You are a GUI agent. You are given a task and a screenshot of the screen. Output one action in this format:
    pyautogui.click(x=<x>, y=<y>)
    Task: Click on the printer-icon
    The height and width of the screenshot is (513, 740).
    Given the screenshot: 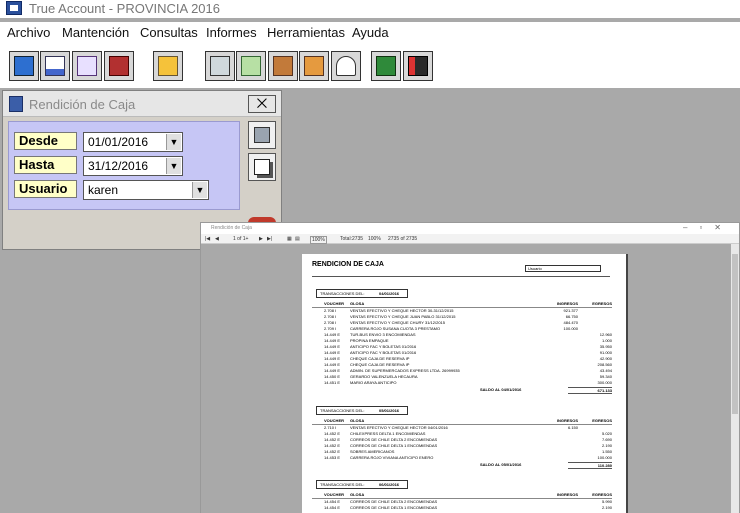 What is the action you would take?
    pyautogui.click(x=262, y=135)
    